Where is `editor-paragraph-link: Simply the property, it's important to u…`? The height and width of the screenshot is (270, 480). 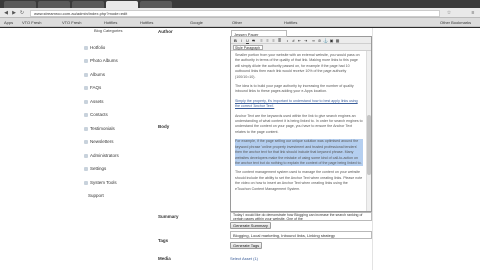
editor-paragraph-link: Simply the property, it's important to u… is located at coordinates (299, 104).